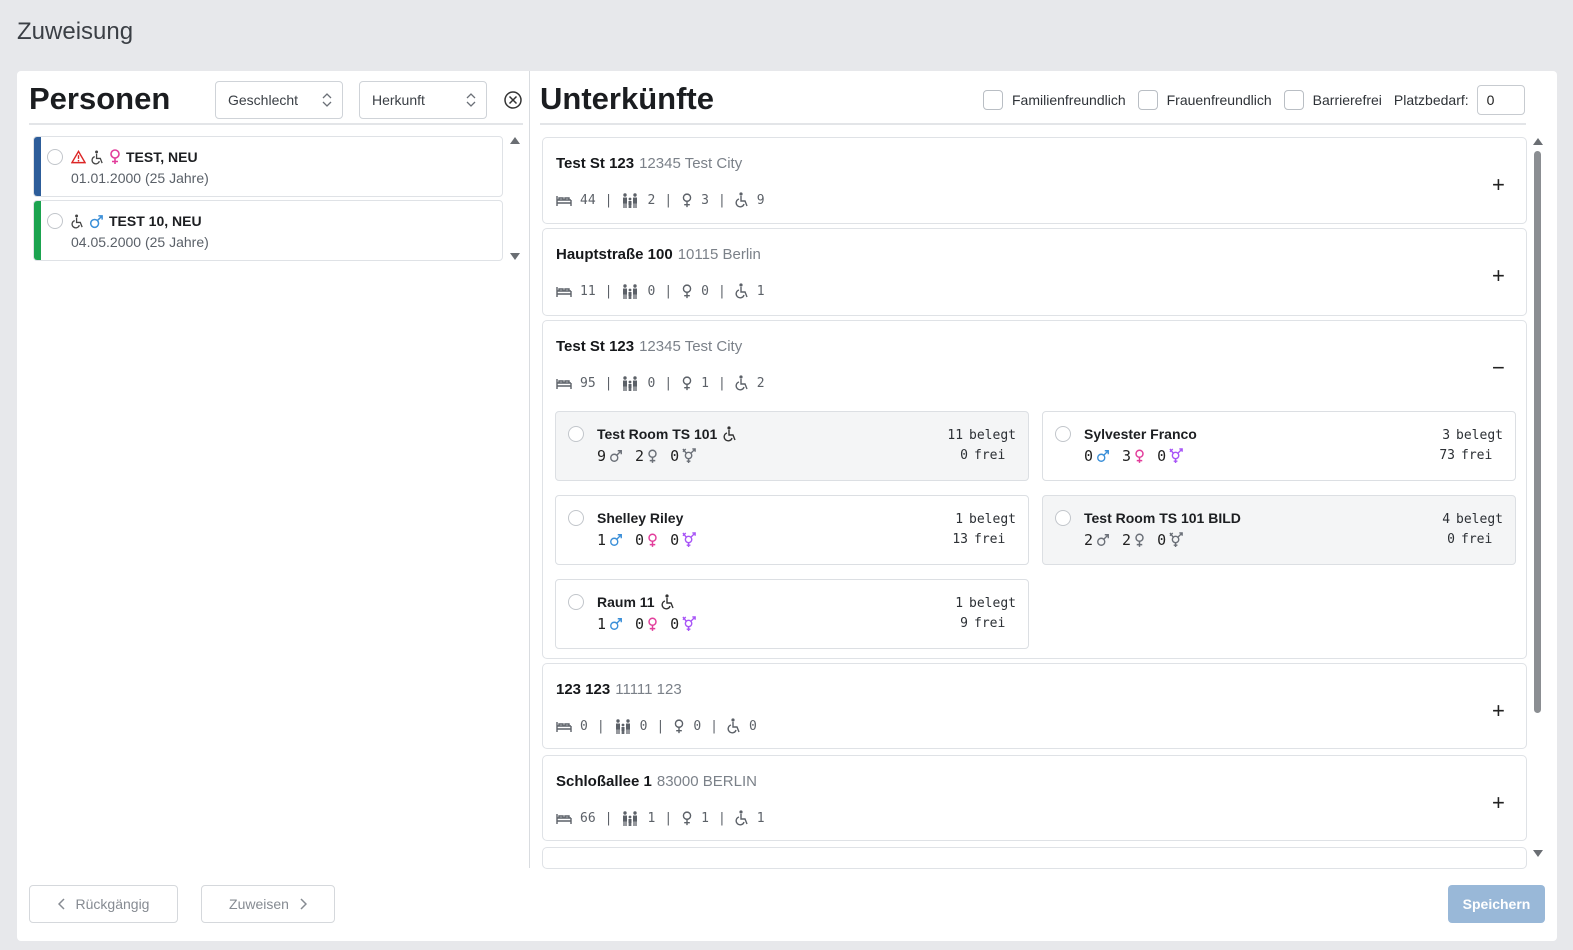  I want to click on women-count: 0, so click(697, 726).